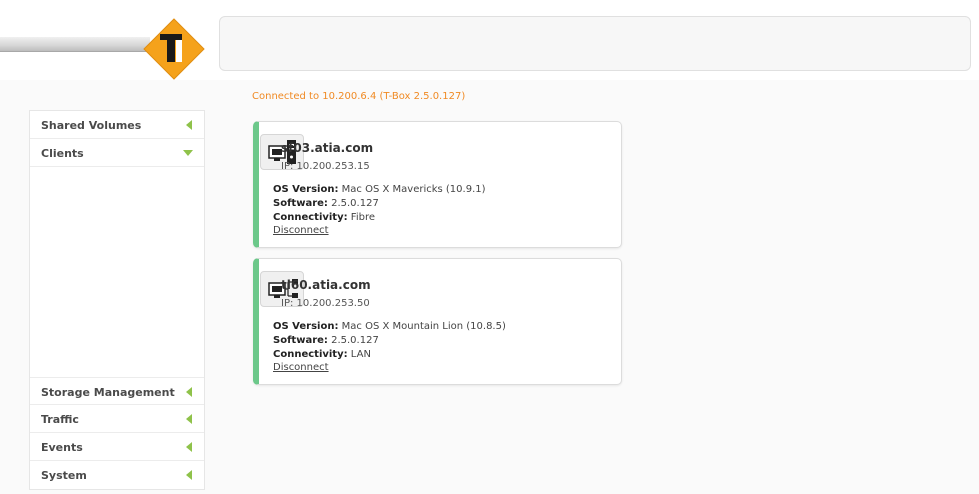  Describe the element at coordinates (174, 49) in the screenshot. I see `tiger-store-logo: STORE` at that location.